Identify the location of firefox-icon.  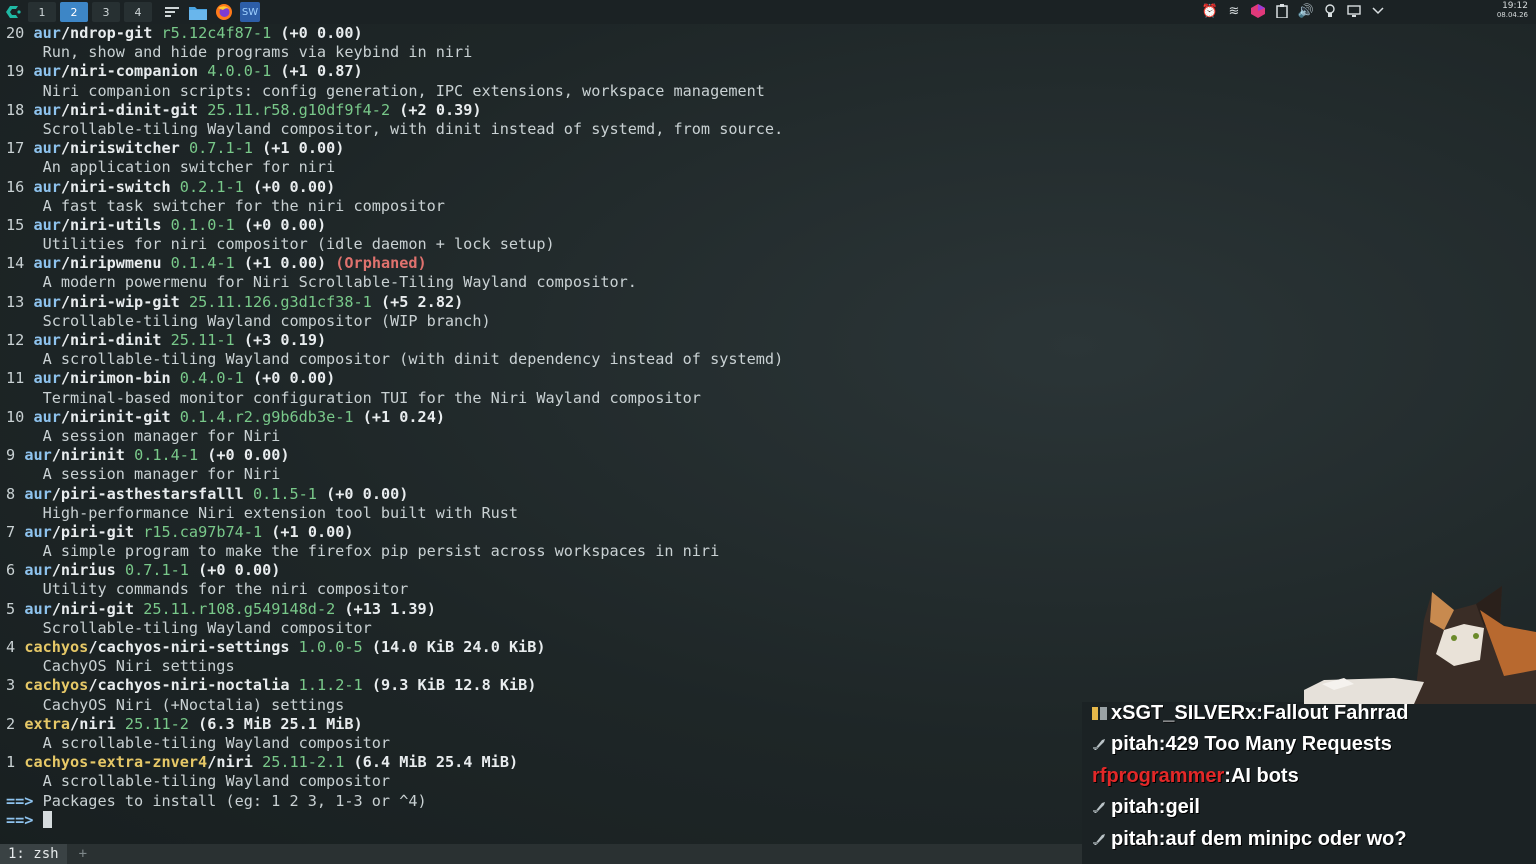
(224, 12).